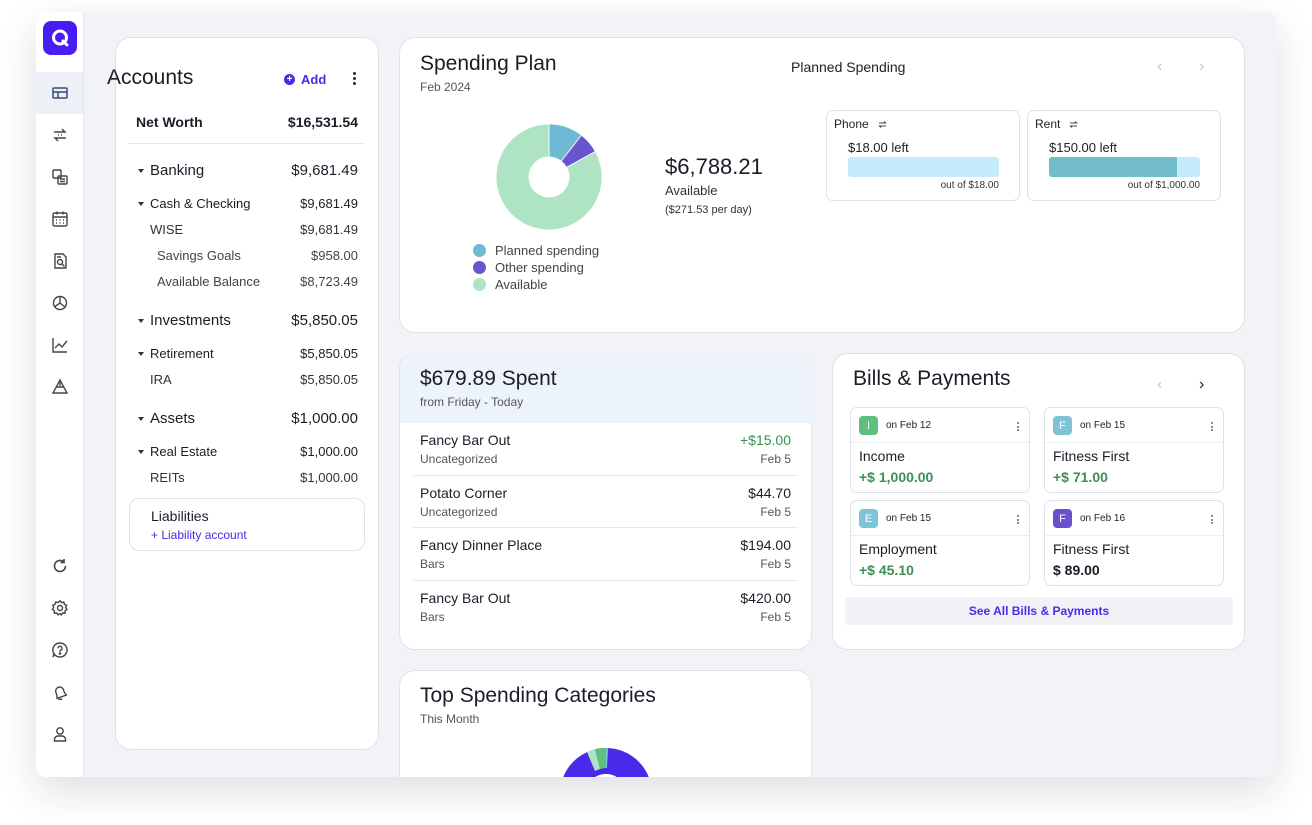 This screenshot has width=1312, height=825. What do you see at coordinates (878, 147) in the screenshot?
I see `budget-left: $18.00 left` at bounding box center [878, 147].